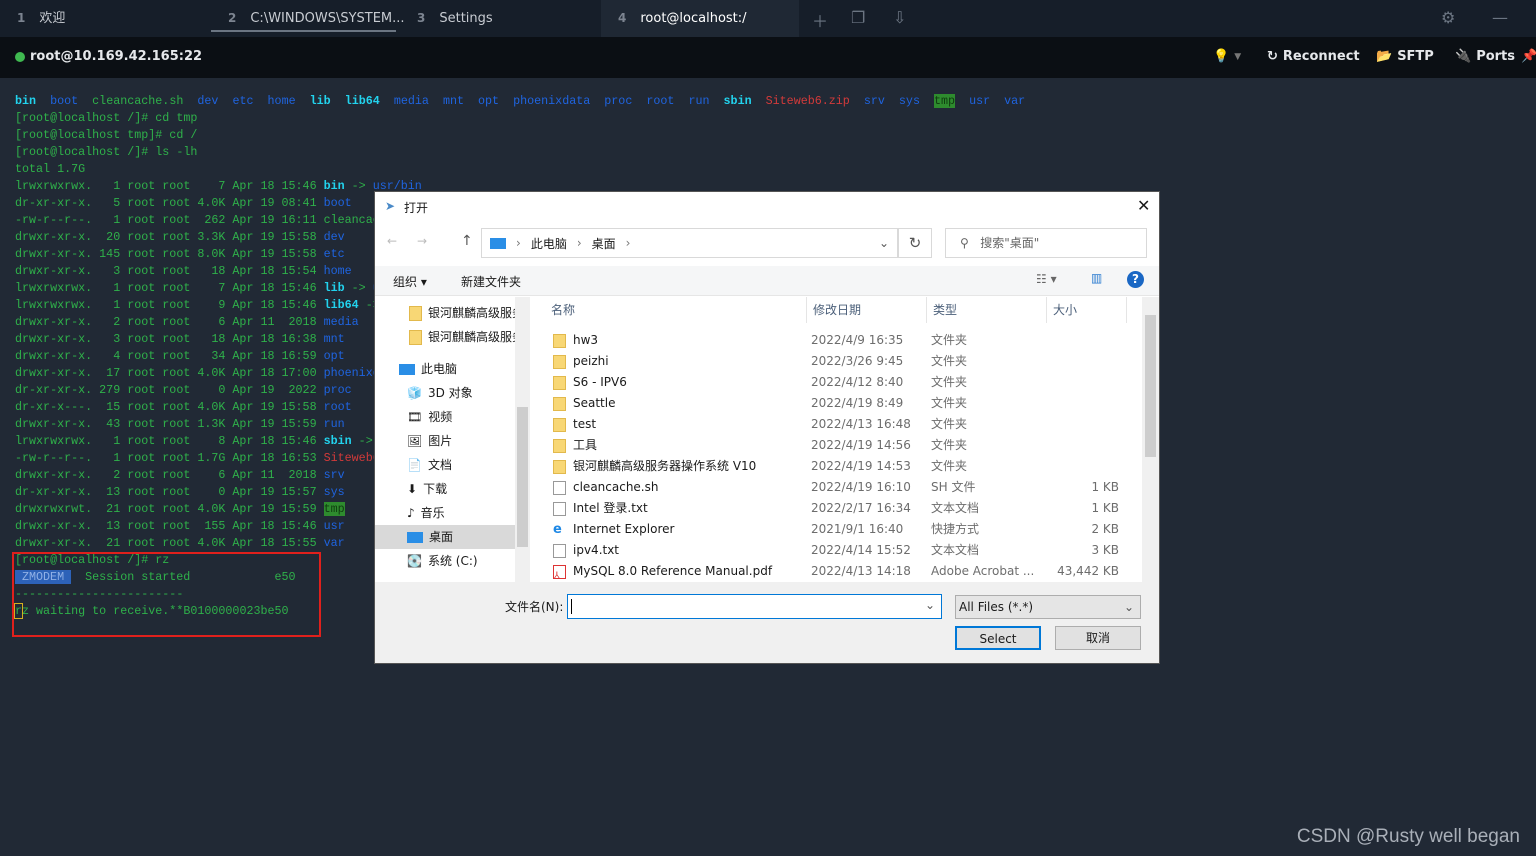  What do you see at coordinates (953, 487) in the screenshot?
I see `file-type: SH 文件` at bounding box center [953, 487].